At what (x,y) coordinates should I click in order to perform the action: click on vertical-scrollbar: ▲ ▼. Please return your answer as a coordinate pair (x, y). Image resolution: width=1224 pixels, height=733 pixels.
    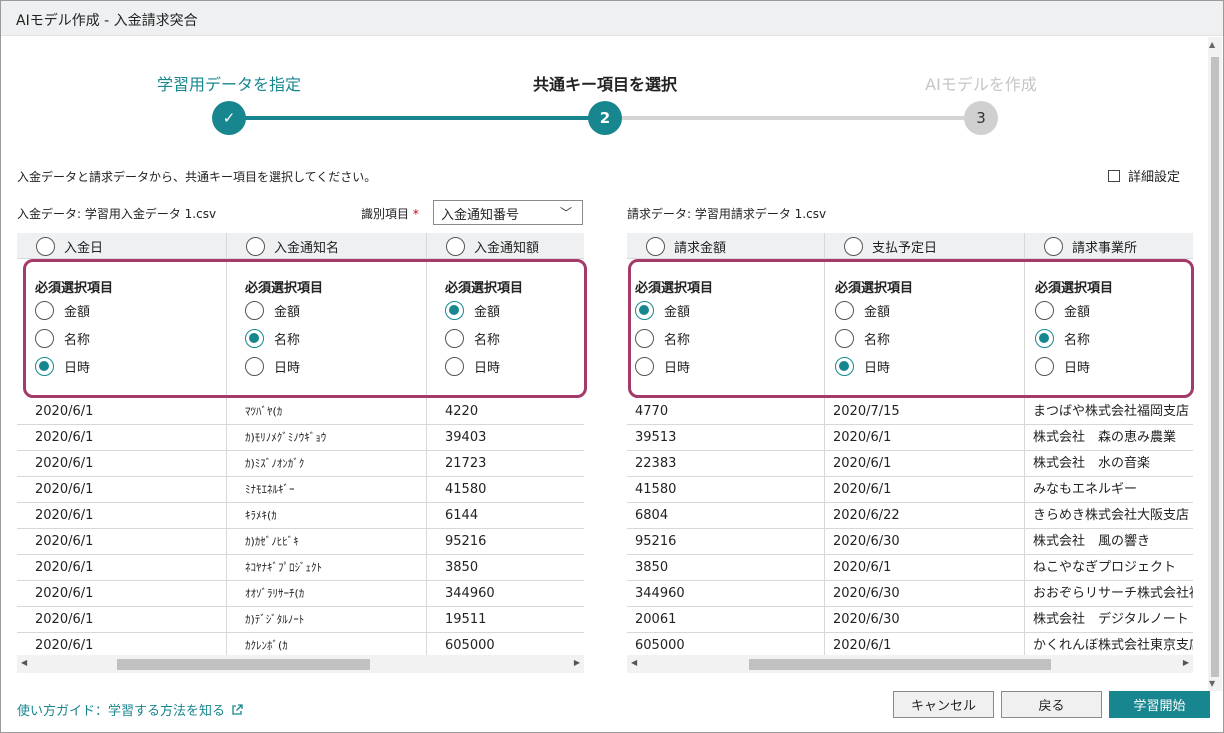
    Looking at the image, I should click on (1215, 364).